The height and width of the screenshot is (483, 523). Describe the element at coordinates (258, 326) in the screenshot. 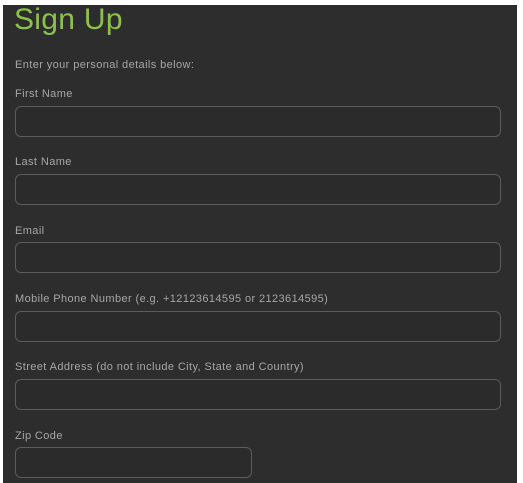

I see `mobile-phone-field` at that location.